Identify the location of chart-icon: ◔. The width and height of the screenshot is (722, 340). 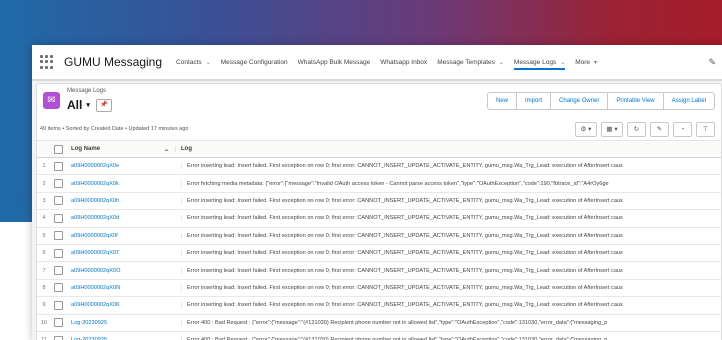
(682, 129).